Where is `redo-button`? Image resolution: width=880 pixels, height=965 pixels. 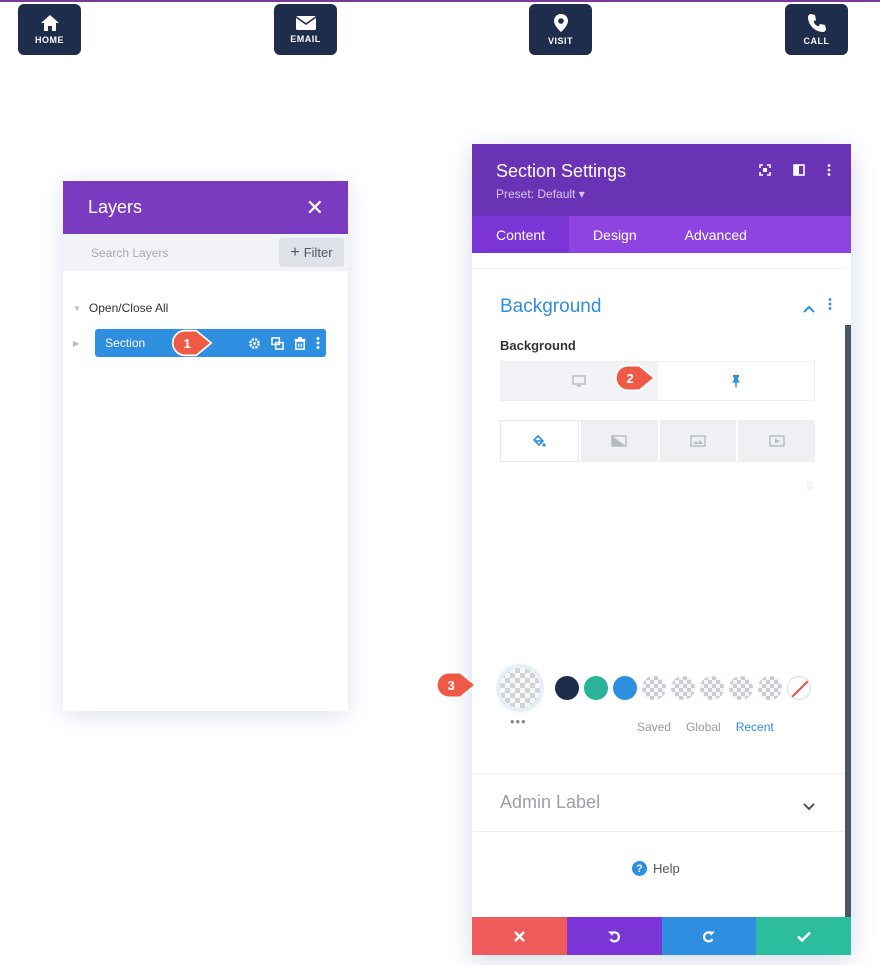
redo-button is located at coordinates (709, 936).